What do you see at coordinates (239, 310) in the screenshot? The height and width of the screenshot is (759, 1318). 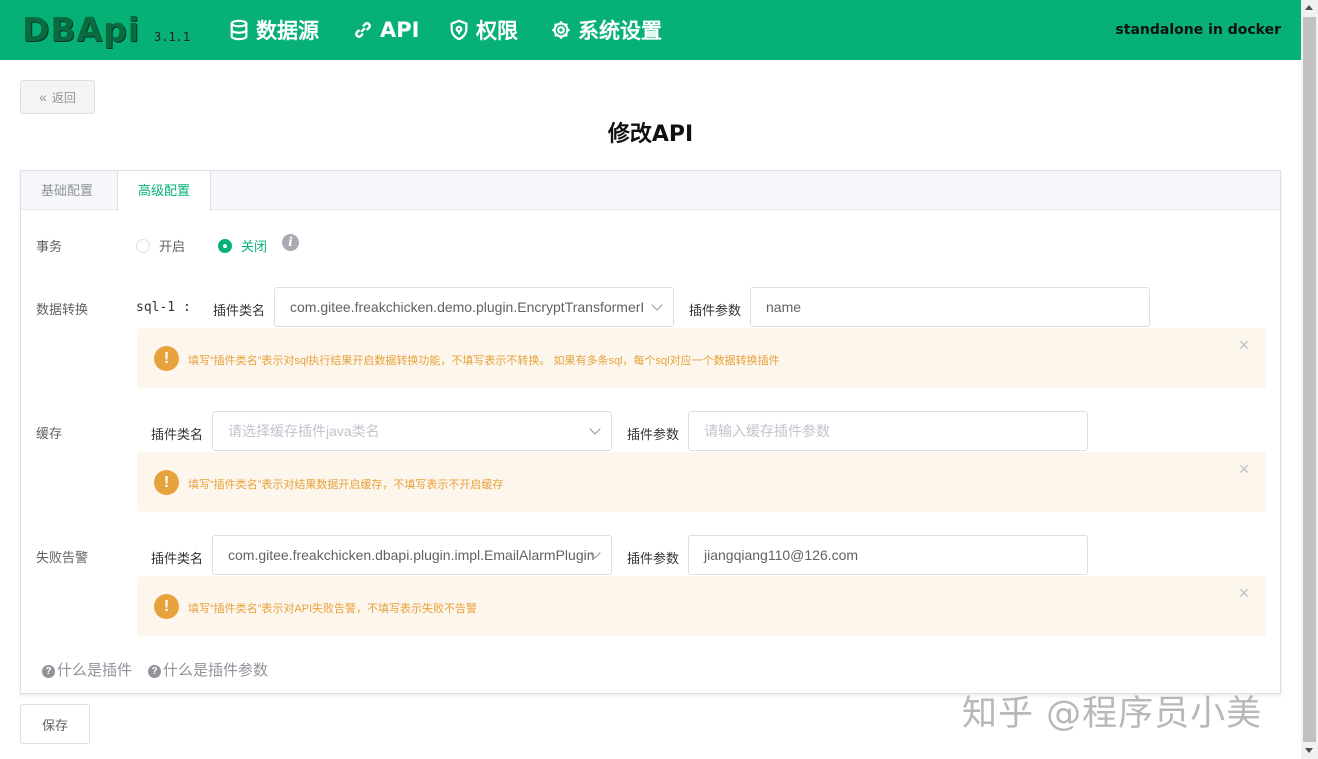 I see `transform-class-label: 插件类名` at bounding box center [239, 310].